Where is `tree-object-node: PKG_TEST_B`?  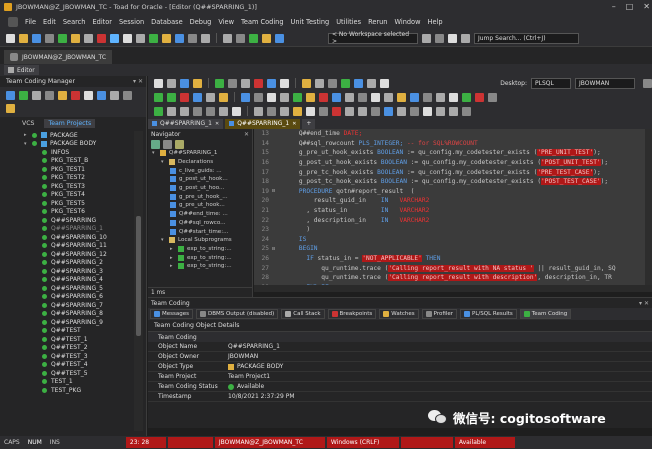 tree-object-node: PKG_TEST_B is located at coordinates (66, 161).